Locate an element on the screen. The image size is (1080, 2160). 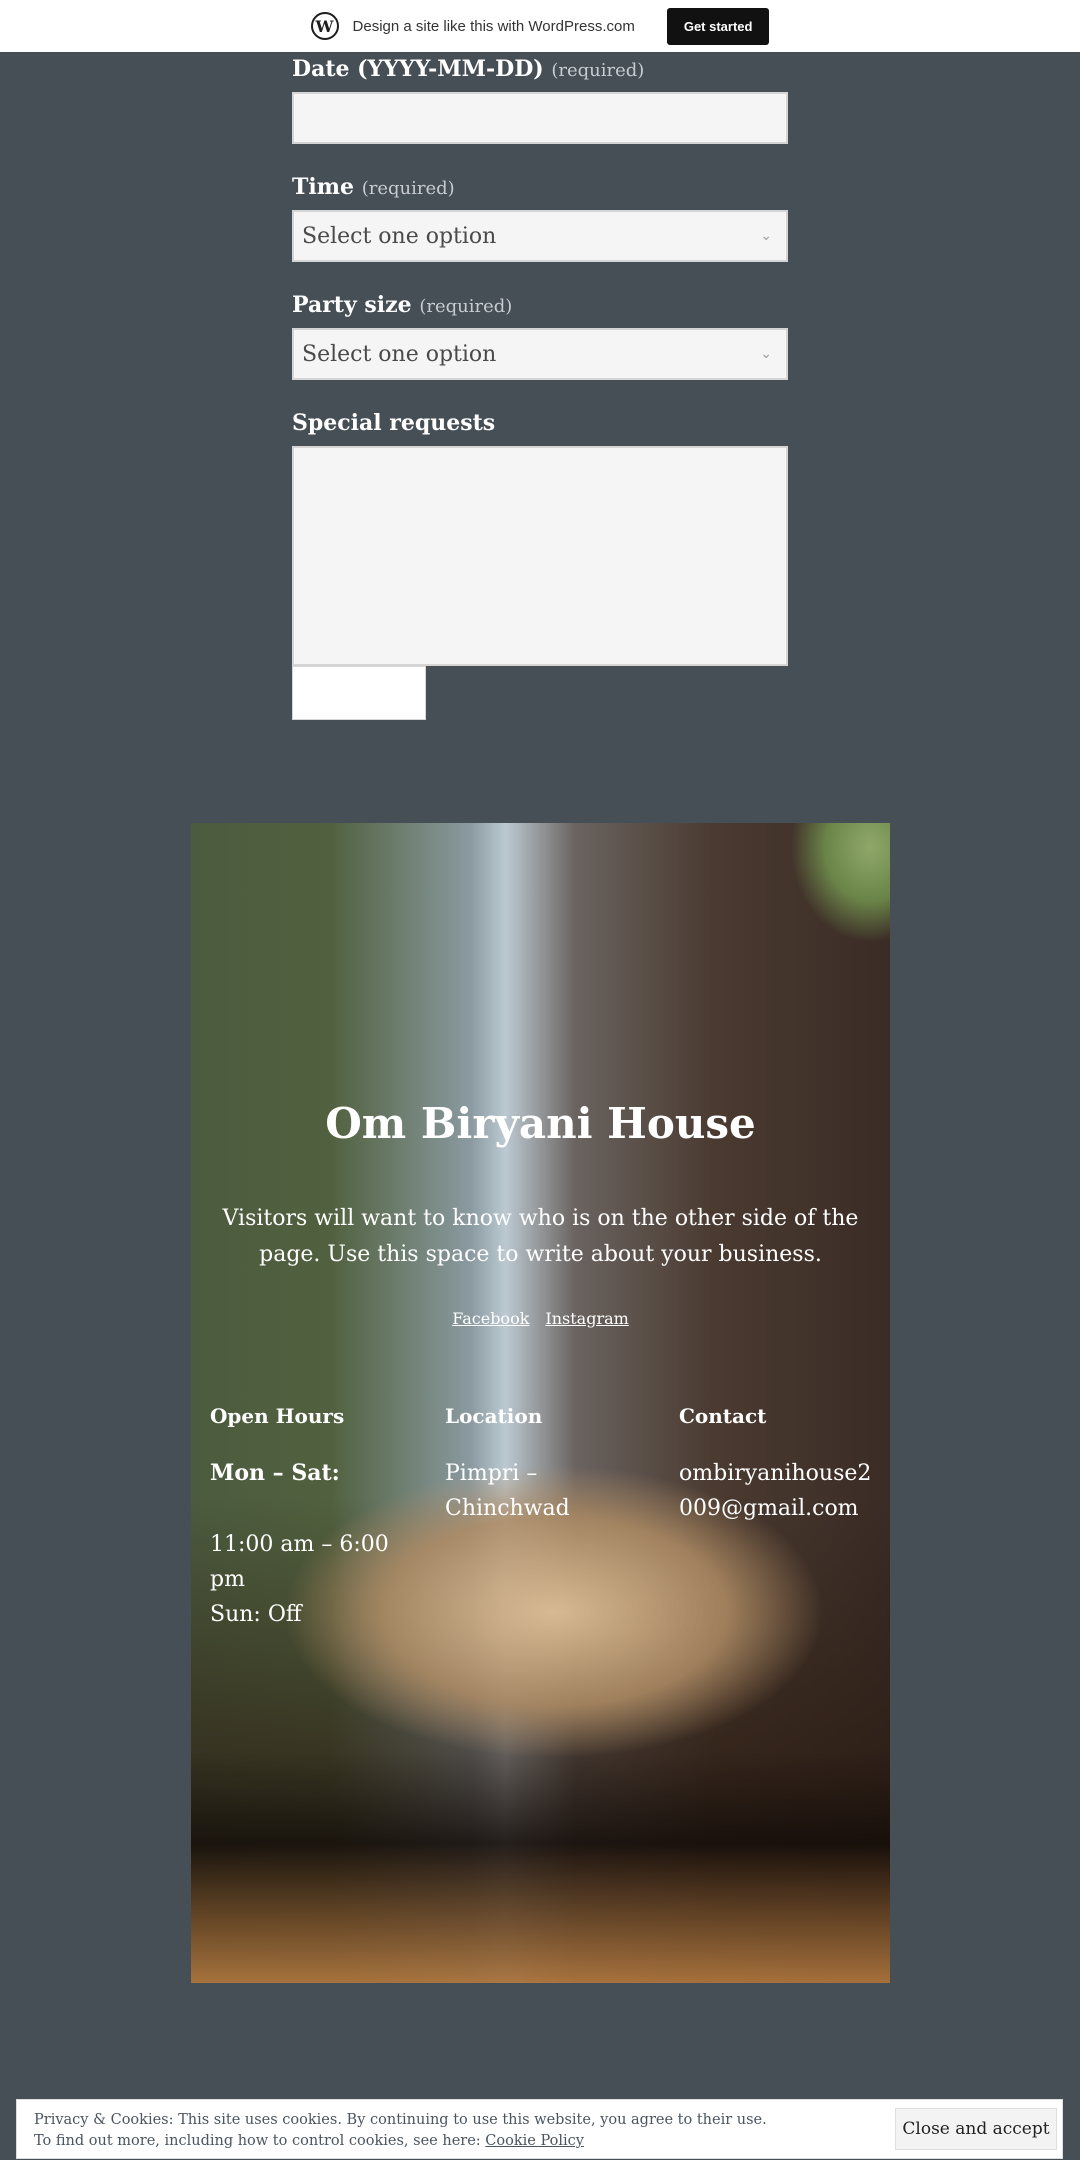
date-field-group: Date (YYYY-MM-DD) (required) is located at coordinates (540, 100).